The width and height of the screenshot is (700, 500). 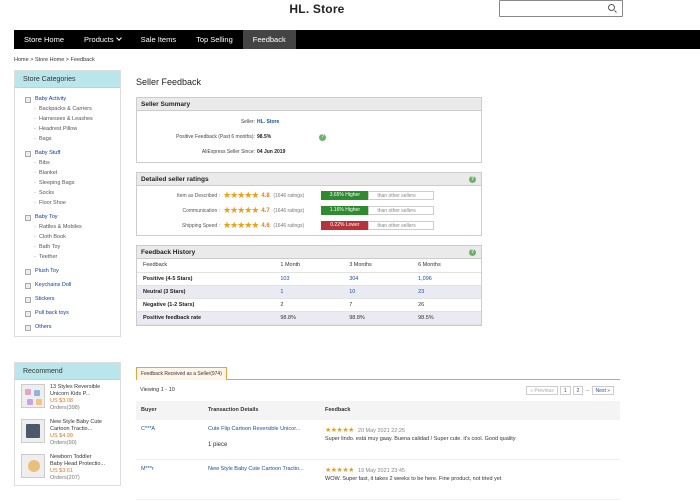 What do you see at coordinates (309, 279) in the screenshot?
I see `history-cell: 103` at bounding box center [309, 279].